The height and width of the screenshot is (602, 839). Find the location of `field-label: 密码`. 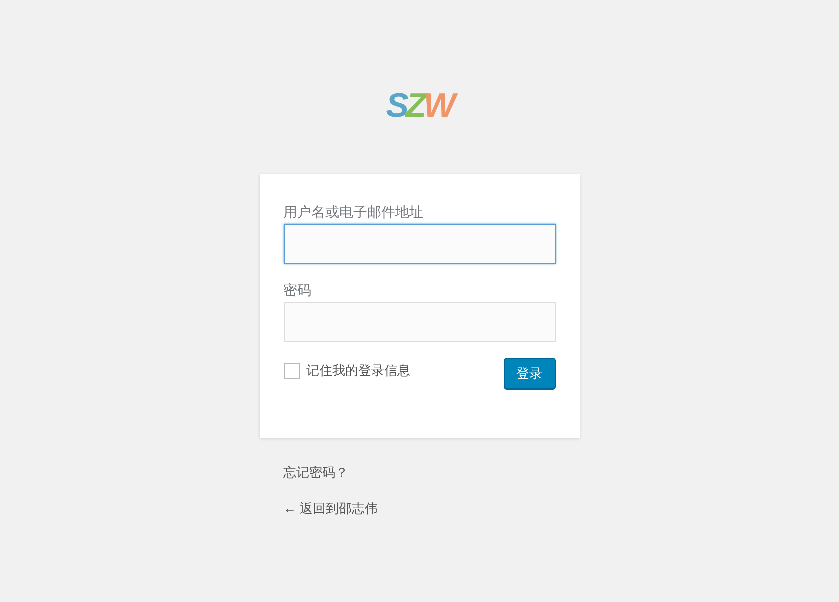

field-label: 密码 is located at coordinates (298, 290).